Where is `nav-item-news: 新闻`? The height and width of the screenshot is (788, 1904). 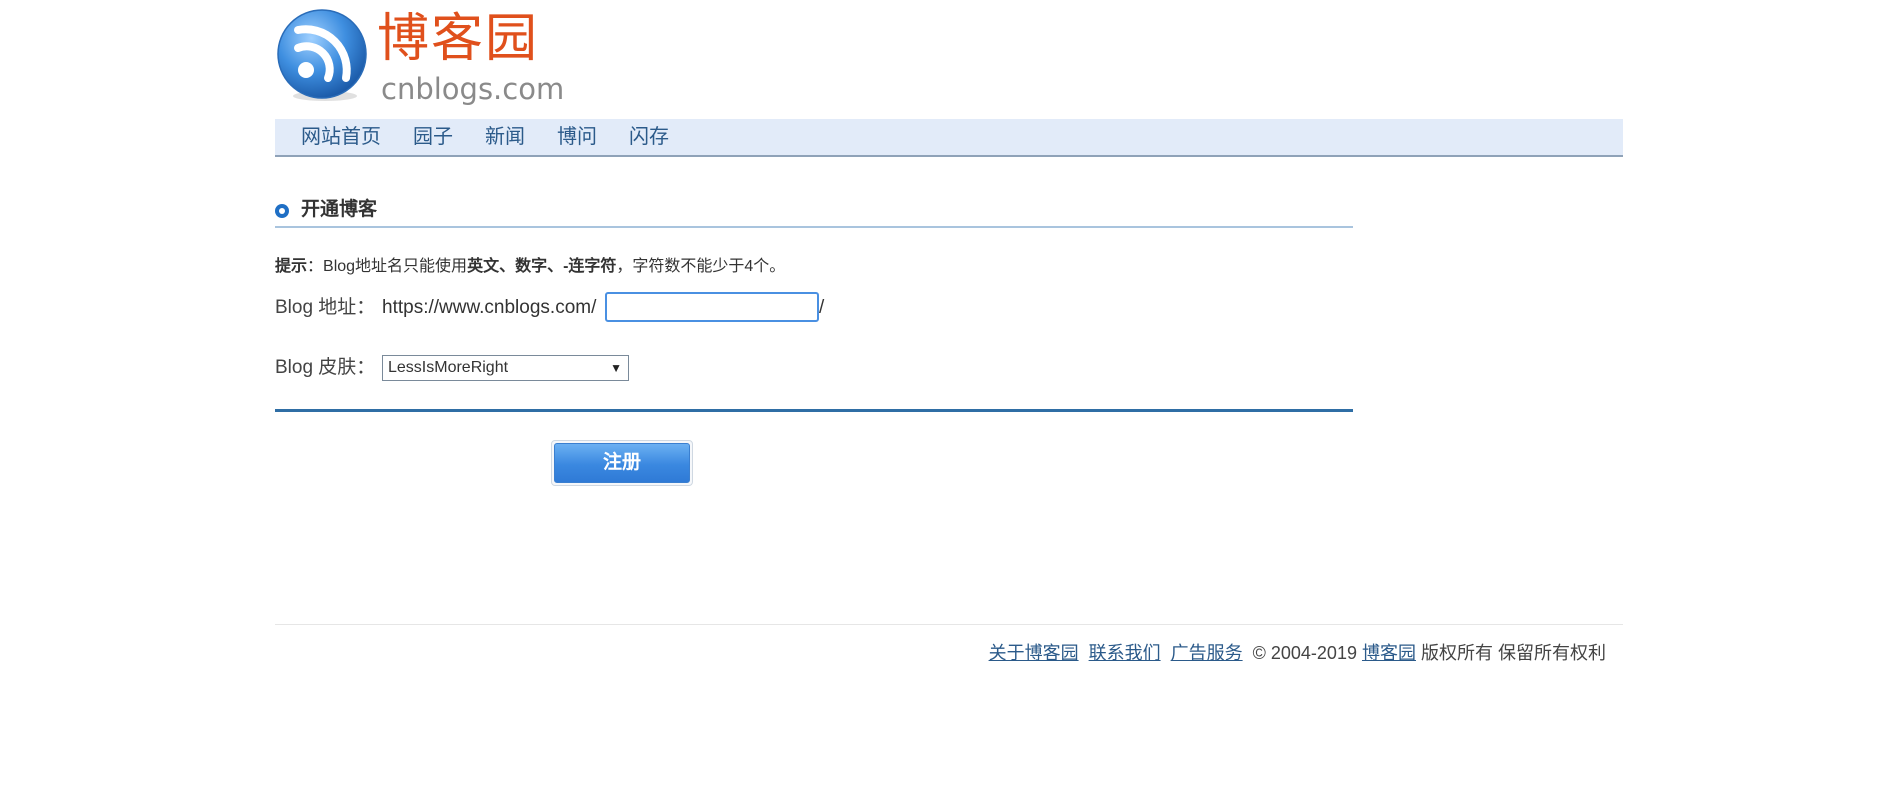
nav-item-news: 新闻 is located at coordinates (505, 137).